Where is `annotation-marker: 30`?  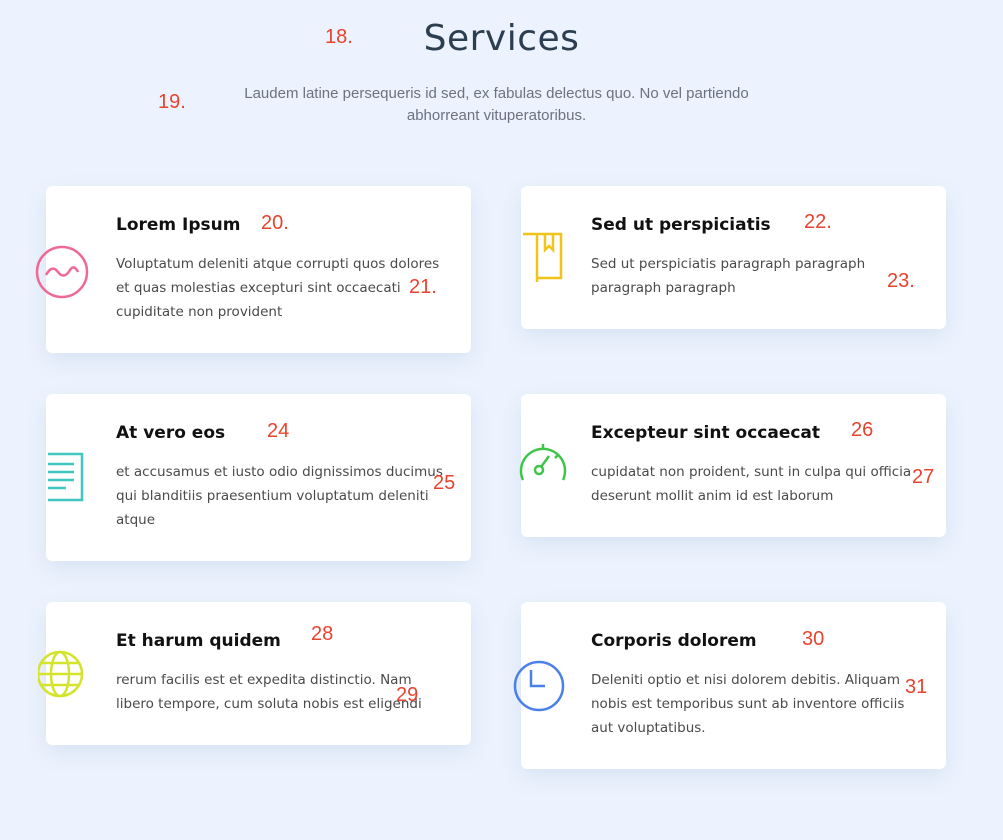
annotation-marker: 30 is located at coordinates (813, 639).